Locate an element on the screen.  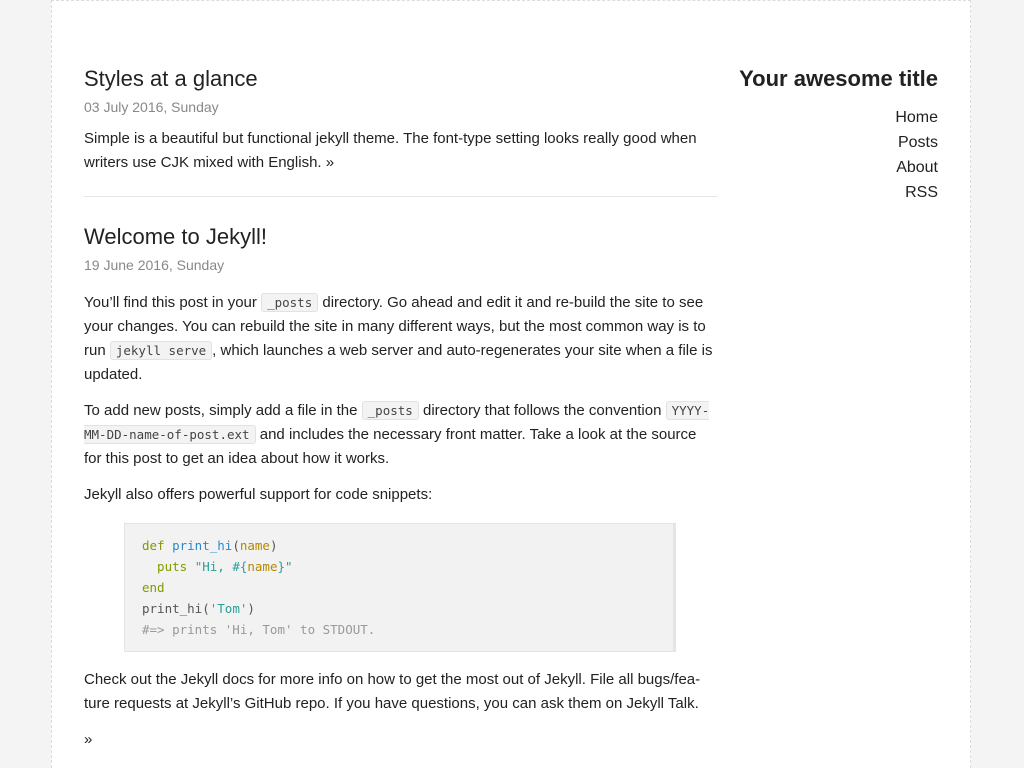
post-title-link: Welcome to Jekyll! is located at coordinates (401, 237).